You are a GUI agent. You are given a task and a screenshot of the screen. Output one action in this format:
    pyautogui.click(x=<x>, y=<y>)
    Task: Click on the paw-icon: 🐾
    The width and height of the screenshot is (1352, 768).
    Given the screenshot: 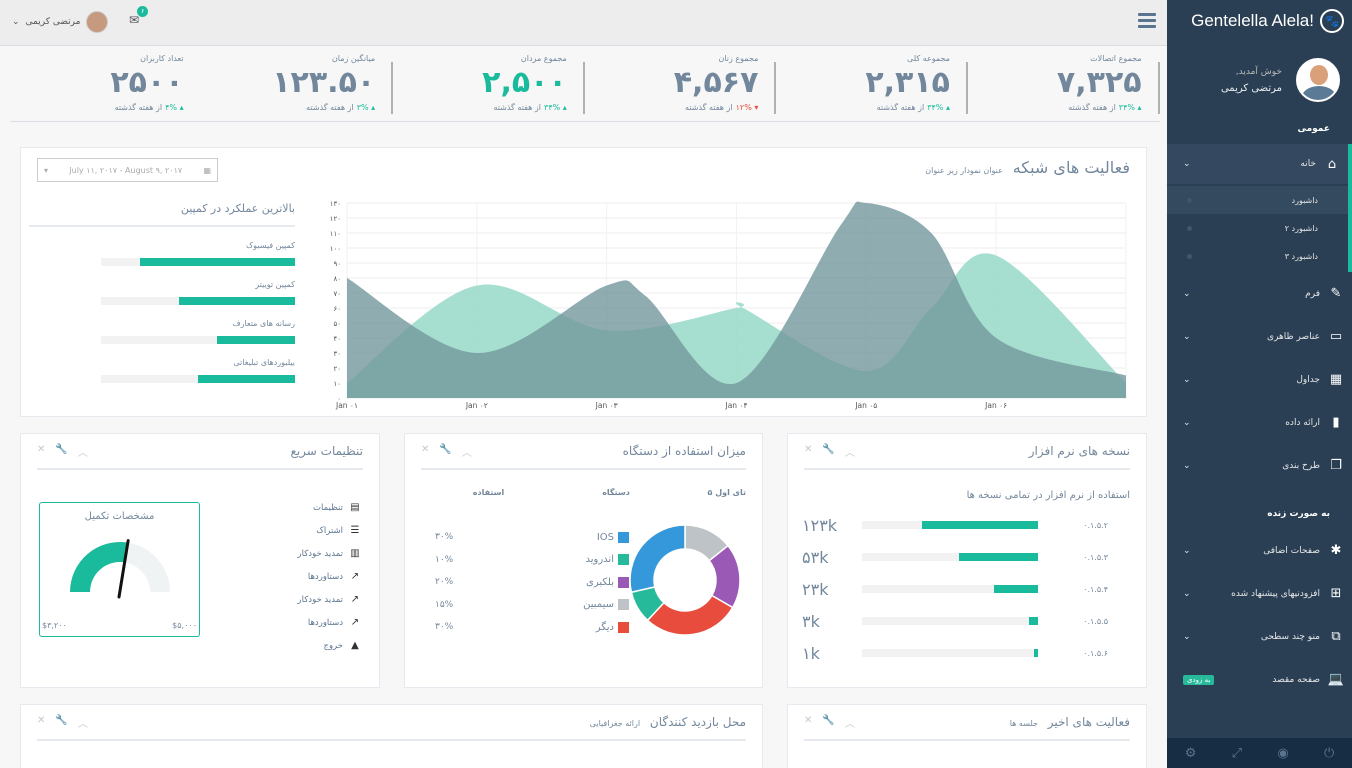 What is the action you would take?
    pyautogui.click(x=1332, y=21)
    